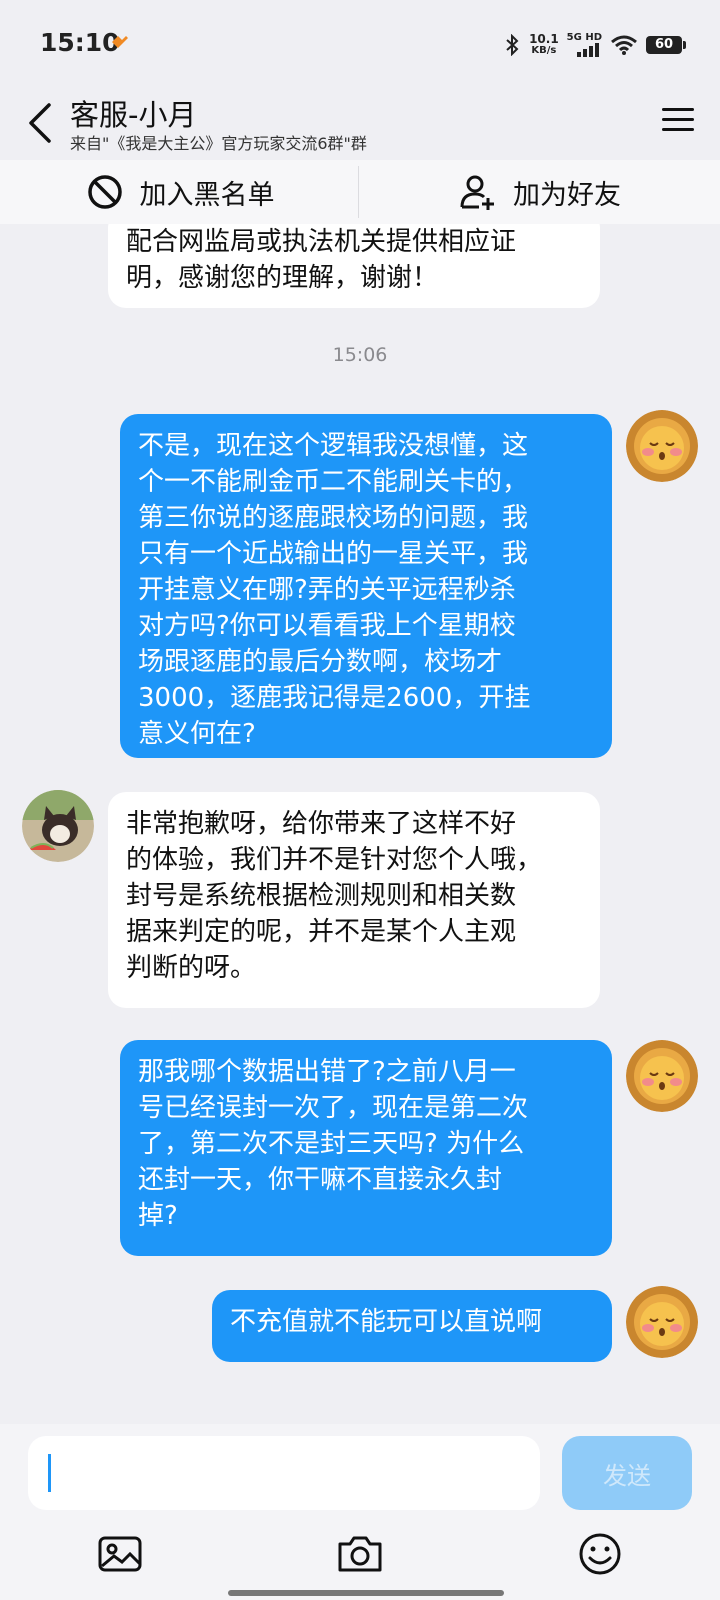 The width and height of the screenshot is (720, 1600). I want to click on network-speed-value: 10.1, so click(544, 39).